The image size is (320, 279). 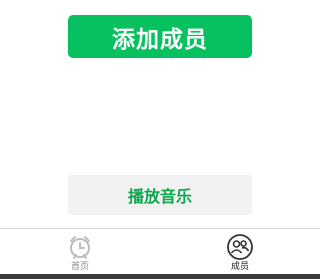 What do you see at coordinates (239, 267) in the screenshot?
I see `tab-members-label: 成员` at bounding box center [239, 267].